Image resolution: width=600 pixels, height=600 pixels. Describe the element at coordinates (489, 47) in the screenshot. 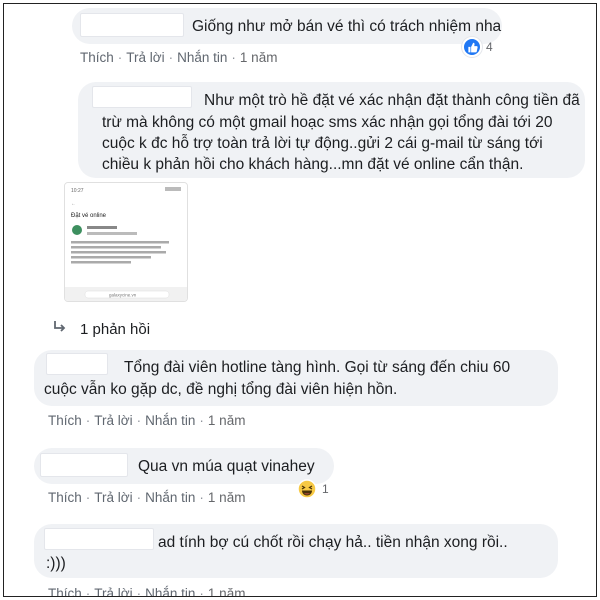

I see `reaction-count: 4` at that location.